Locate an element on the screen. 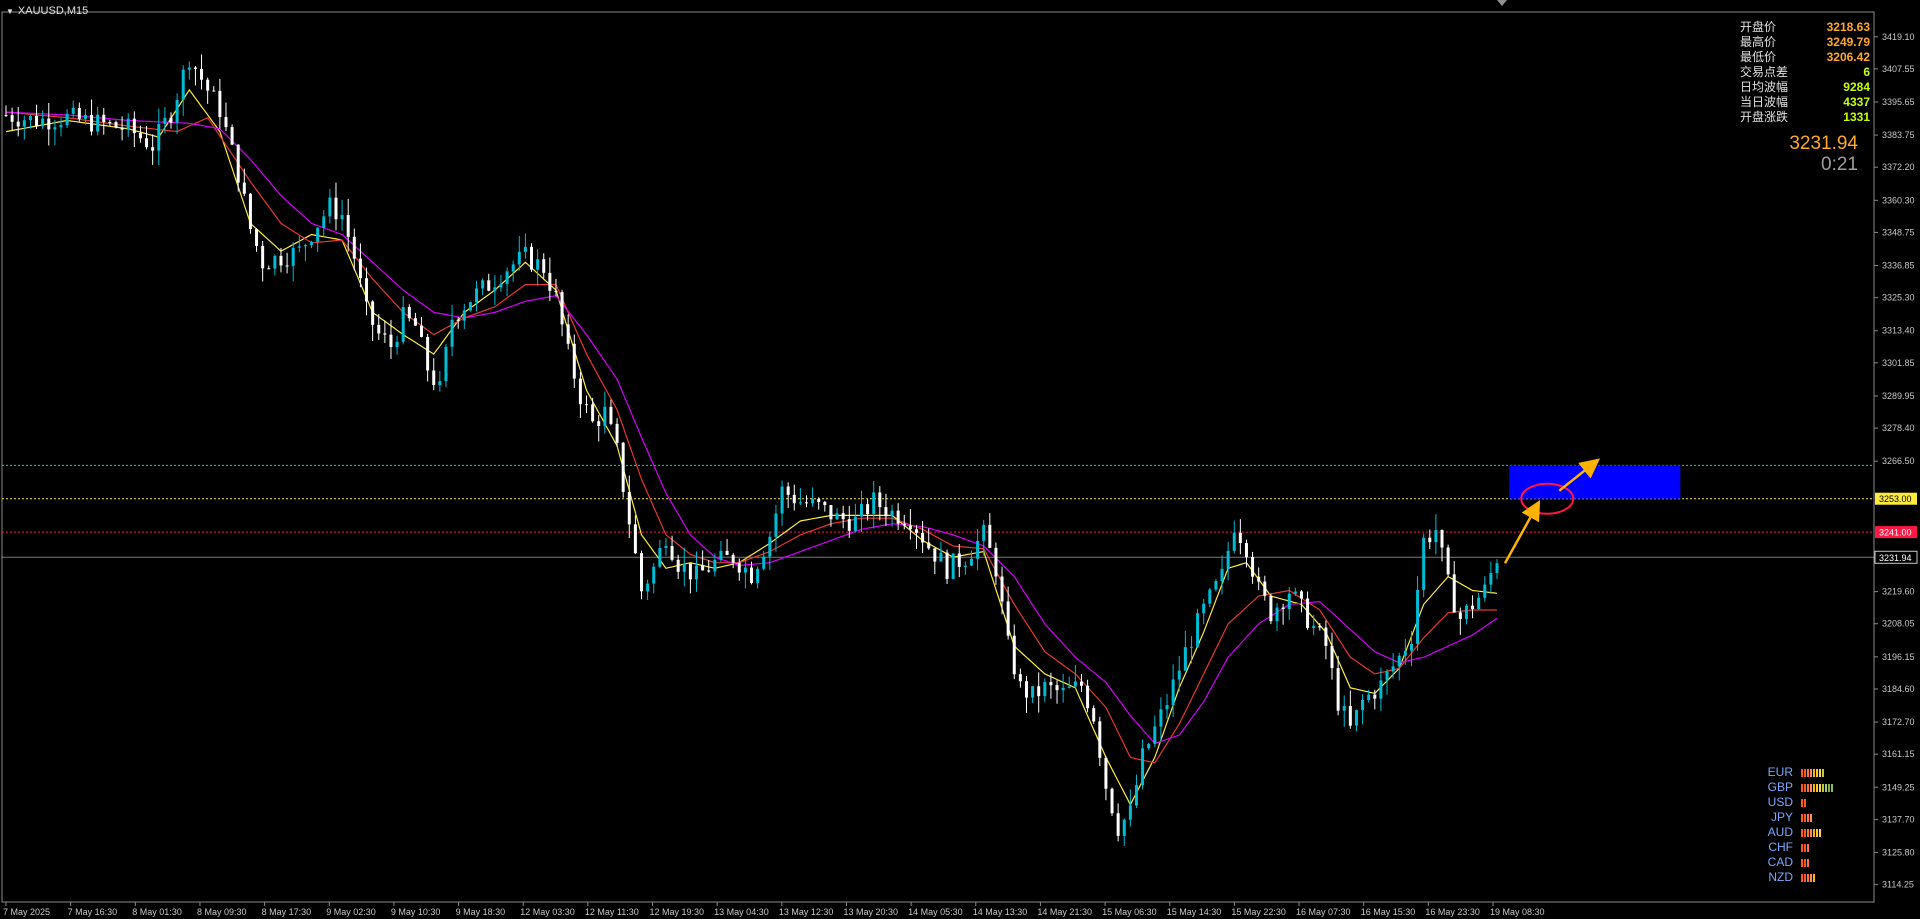 Image resolution: width=1920 pixels, height=919 pixels. strength-row-jpy: JPY is located at coordinates (1815, 817).